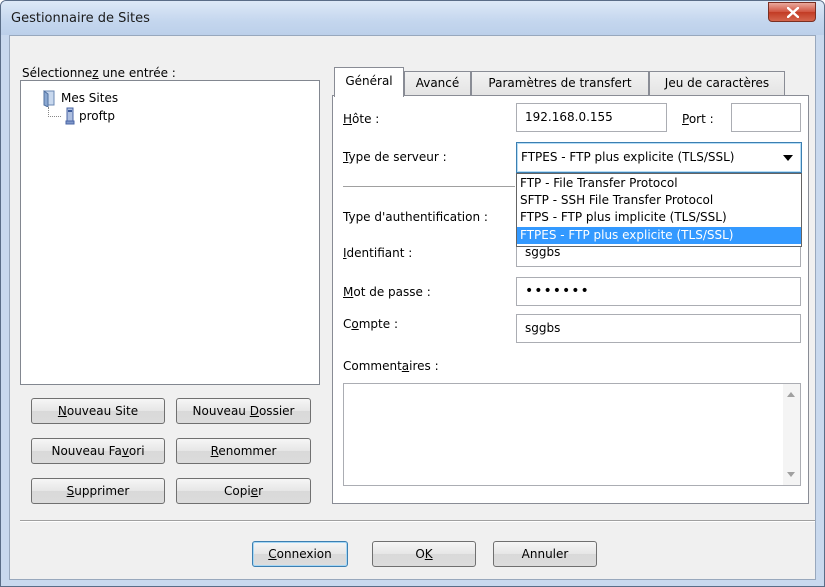  What do you see at coordinates (243, 411) in the screenshot?
I see `new-folder-button: Nouveau Dossier` at bounding box center [243, 411].